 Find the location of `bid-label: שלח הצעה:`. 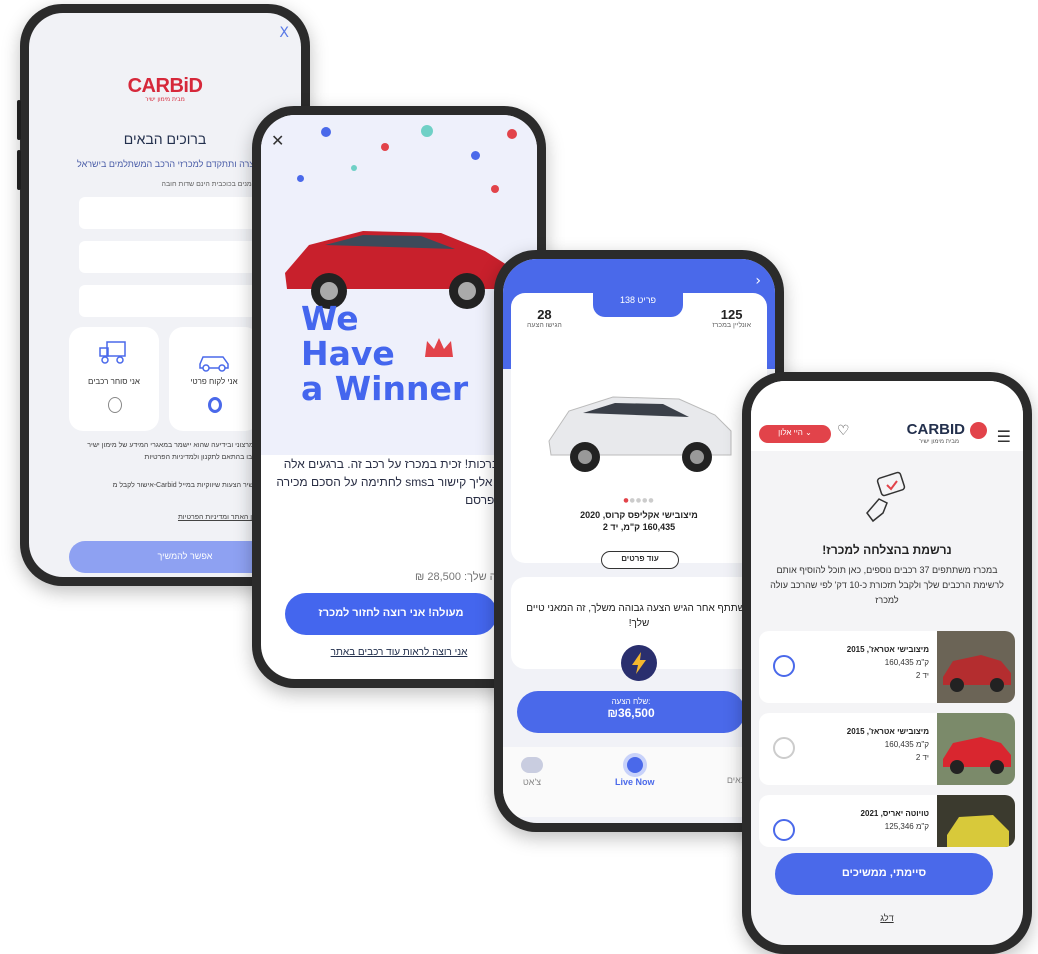

bid-label: שלח הצעה: is located at coordinates (631, 701).